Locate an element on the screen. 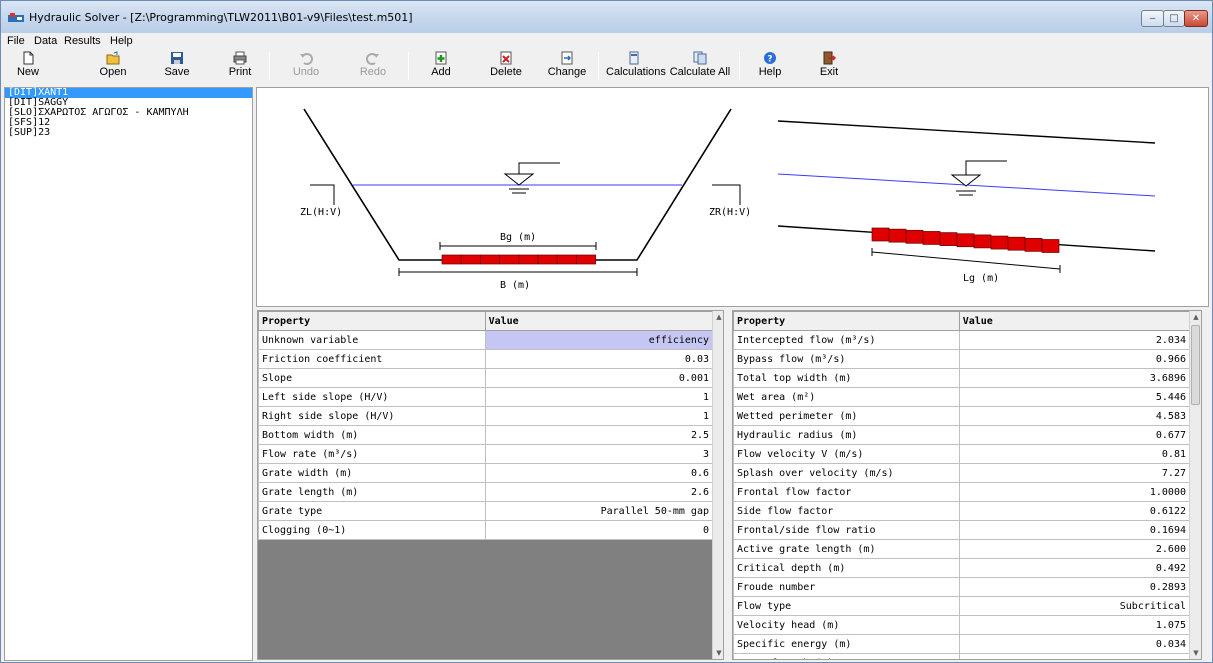  value-cell: 5.446 is located at coordinates (1074, 397).